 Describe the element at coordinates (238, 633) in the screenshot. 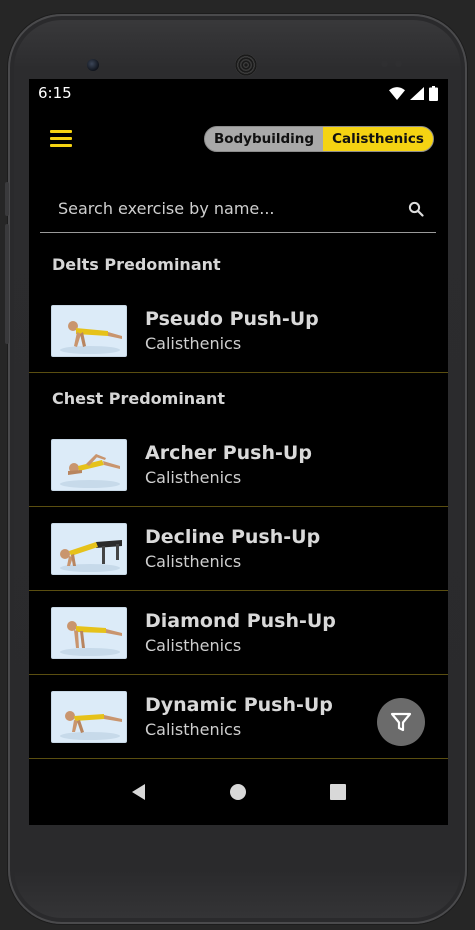

I see `exercise-item-diamond-push-up: Diamond Push-Up Calisthenics` at that location.